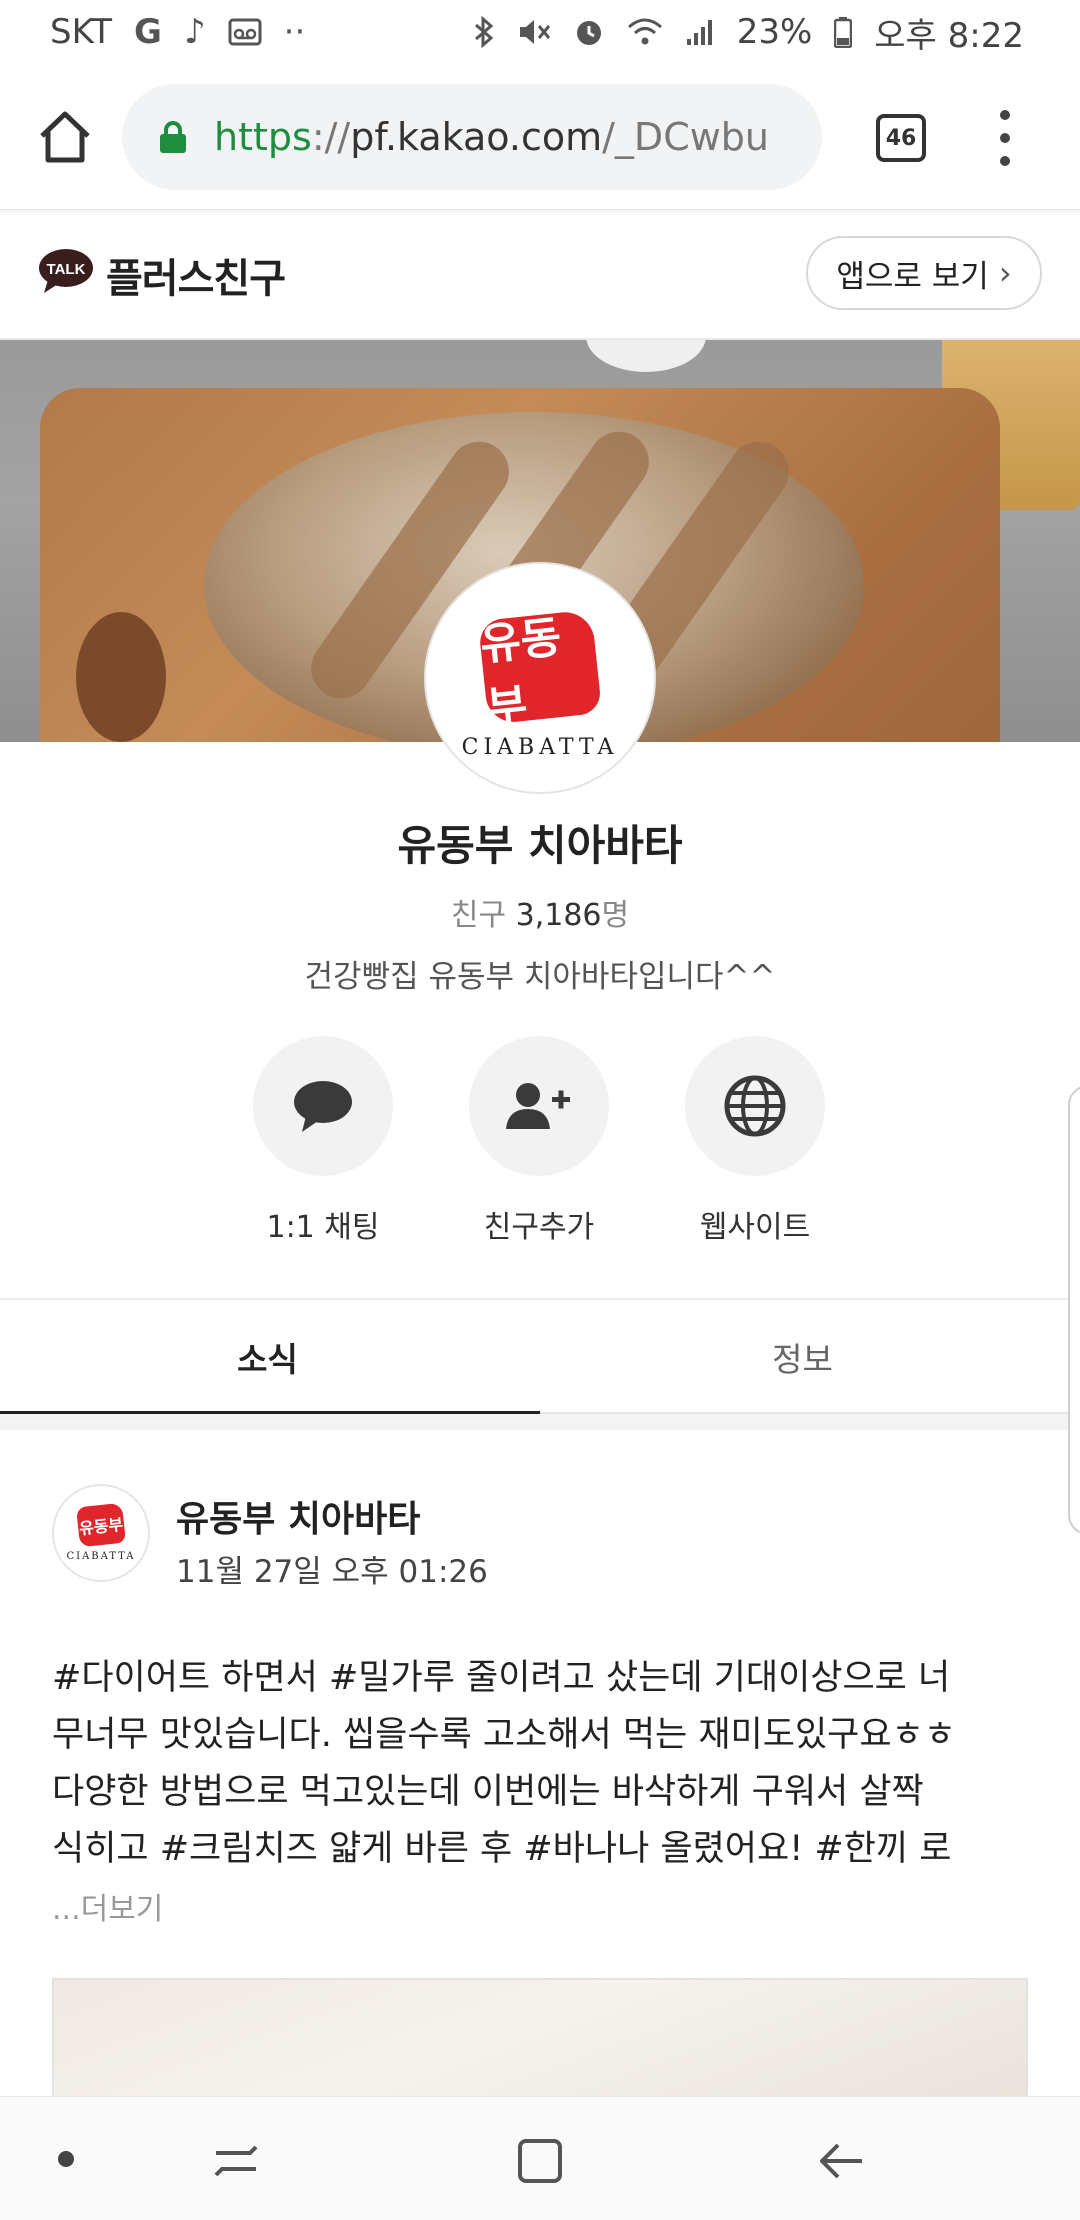  I want to click on url-text: https://pf.kakao.com/_DCwbu, so click(491, 137).